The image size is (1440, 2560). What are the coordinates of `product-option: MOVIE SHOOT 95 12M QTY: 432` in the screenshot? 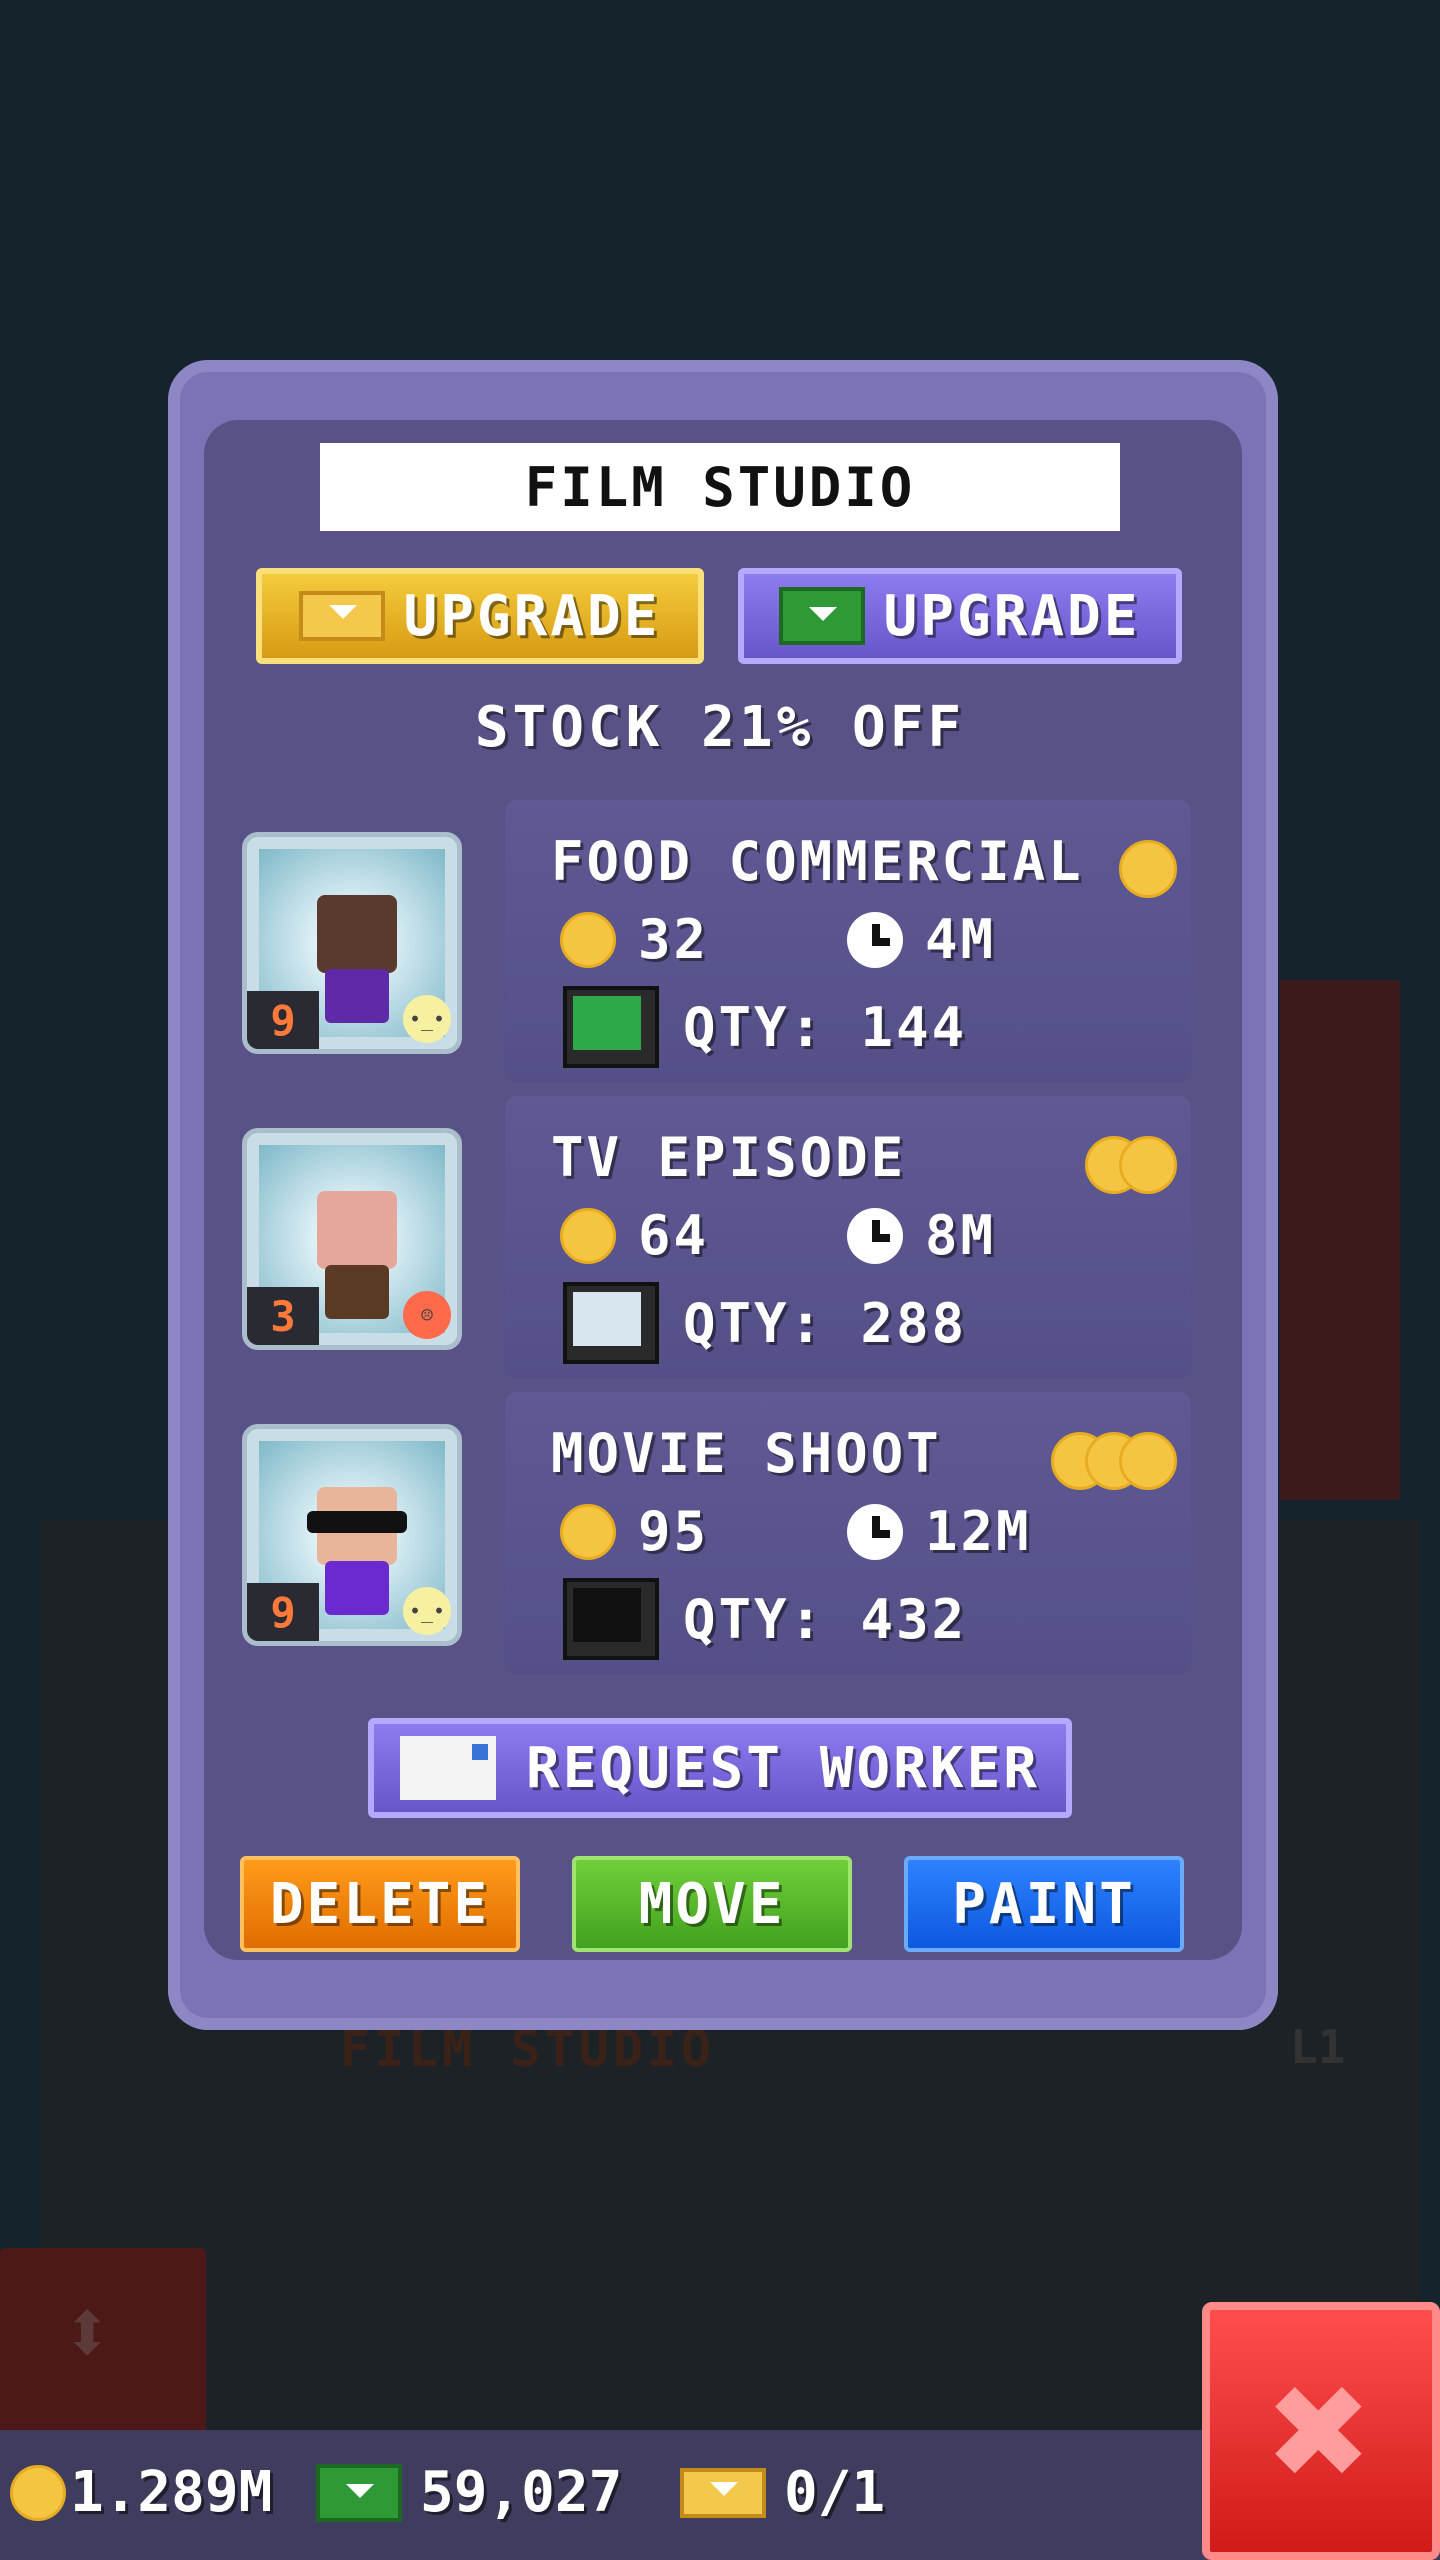 It's located at (848, 1533).